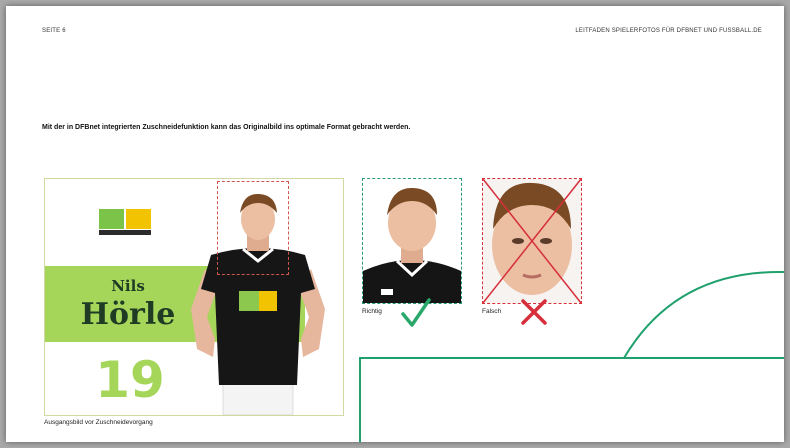 The height and width of the screenshot is (448, 790). I want to click on player-number: 19, so click(130, 380).